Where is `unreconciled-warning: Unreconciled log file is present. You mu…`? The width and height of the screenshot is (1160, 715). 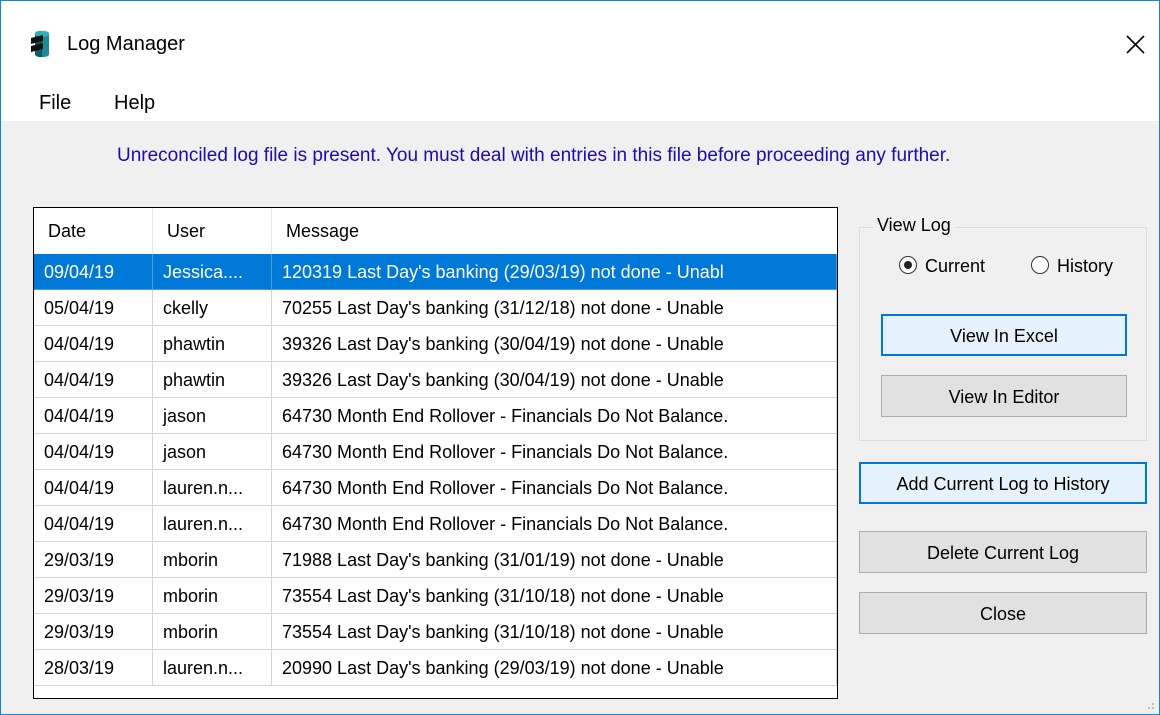 unreconciled-warning: Unreconciled log file is present. You mu… is located at coordinates (534, 155).